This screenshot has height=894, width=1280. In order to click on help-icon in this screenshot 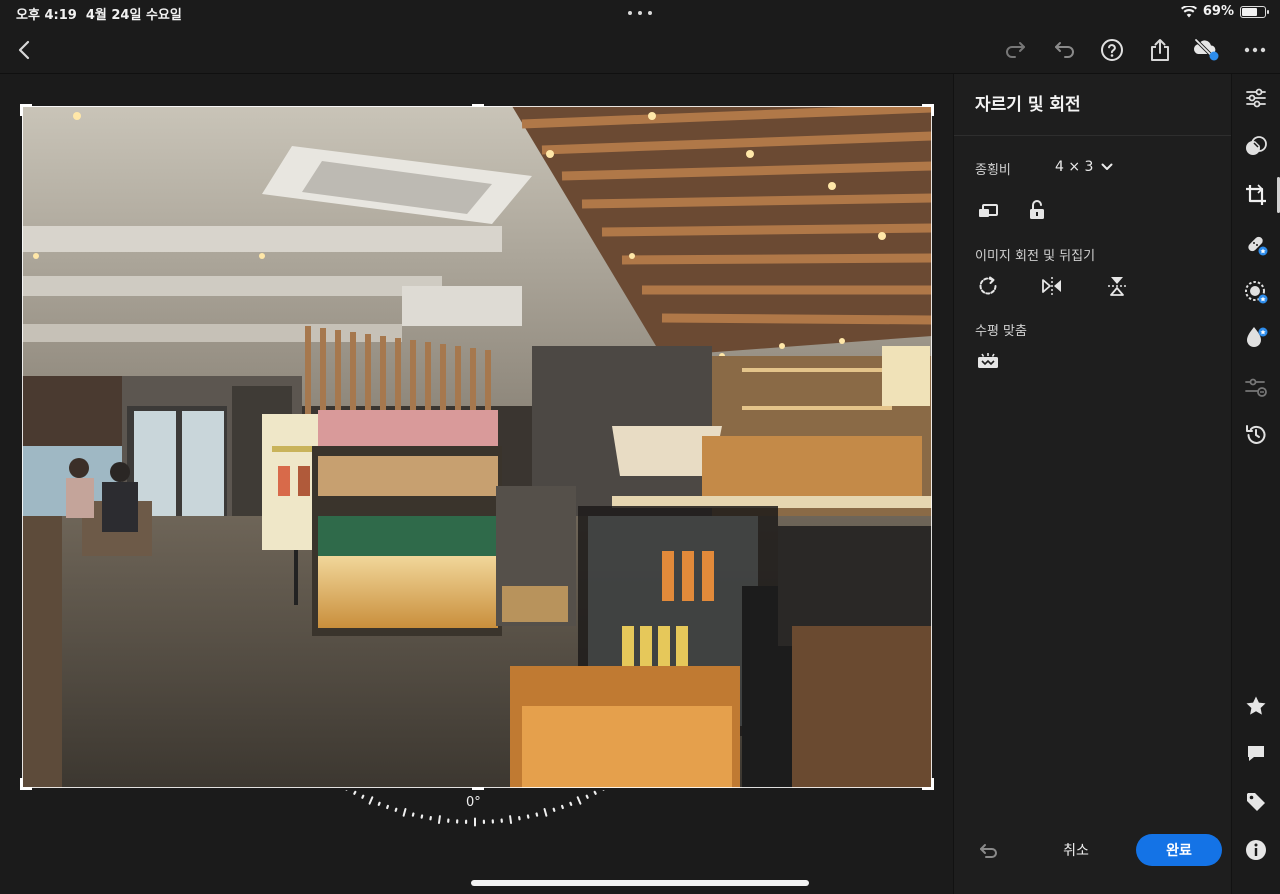, I will do `click(1112, 50)`.